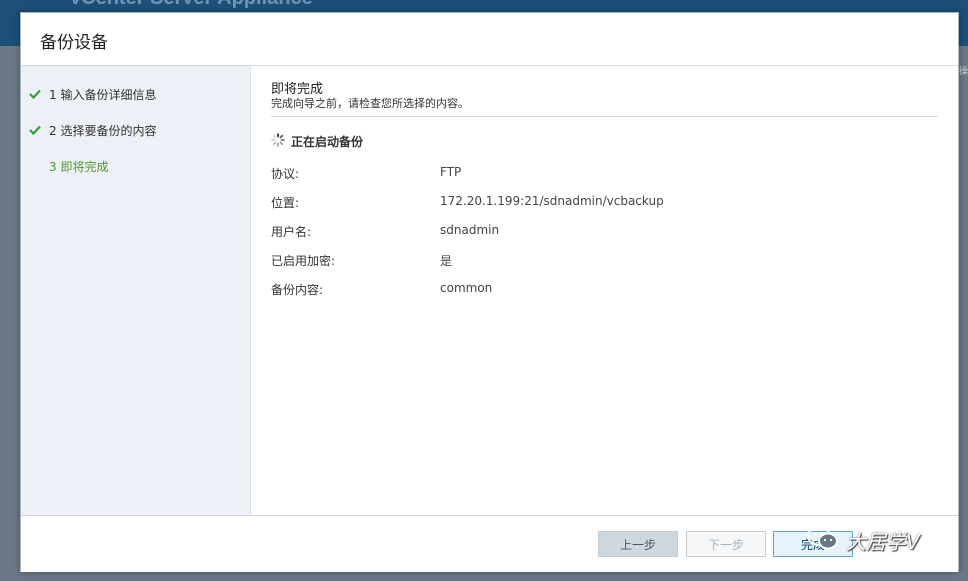 The width and height of the screenshot is (968, 581). I want to click on step-label: 1 输入备份详细信息, so click(103, 94).